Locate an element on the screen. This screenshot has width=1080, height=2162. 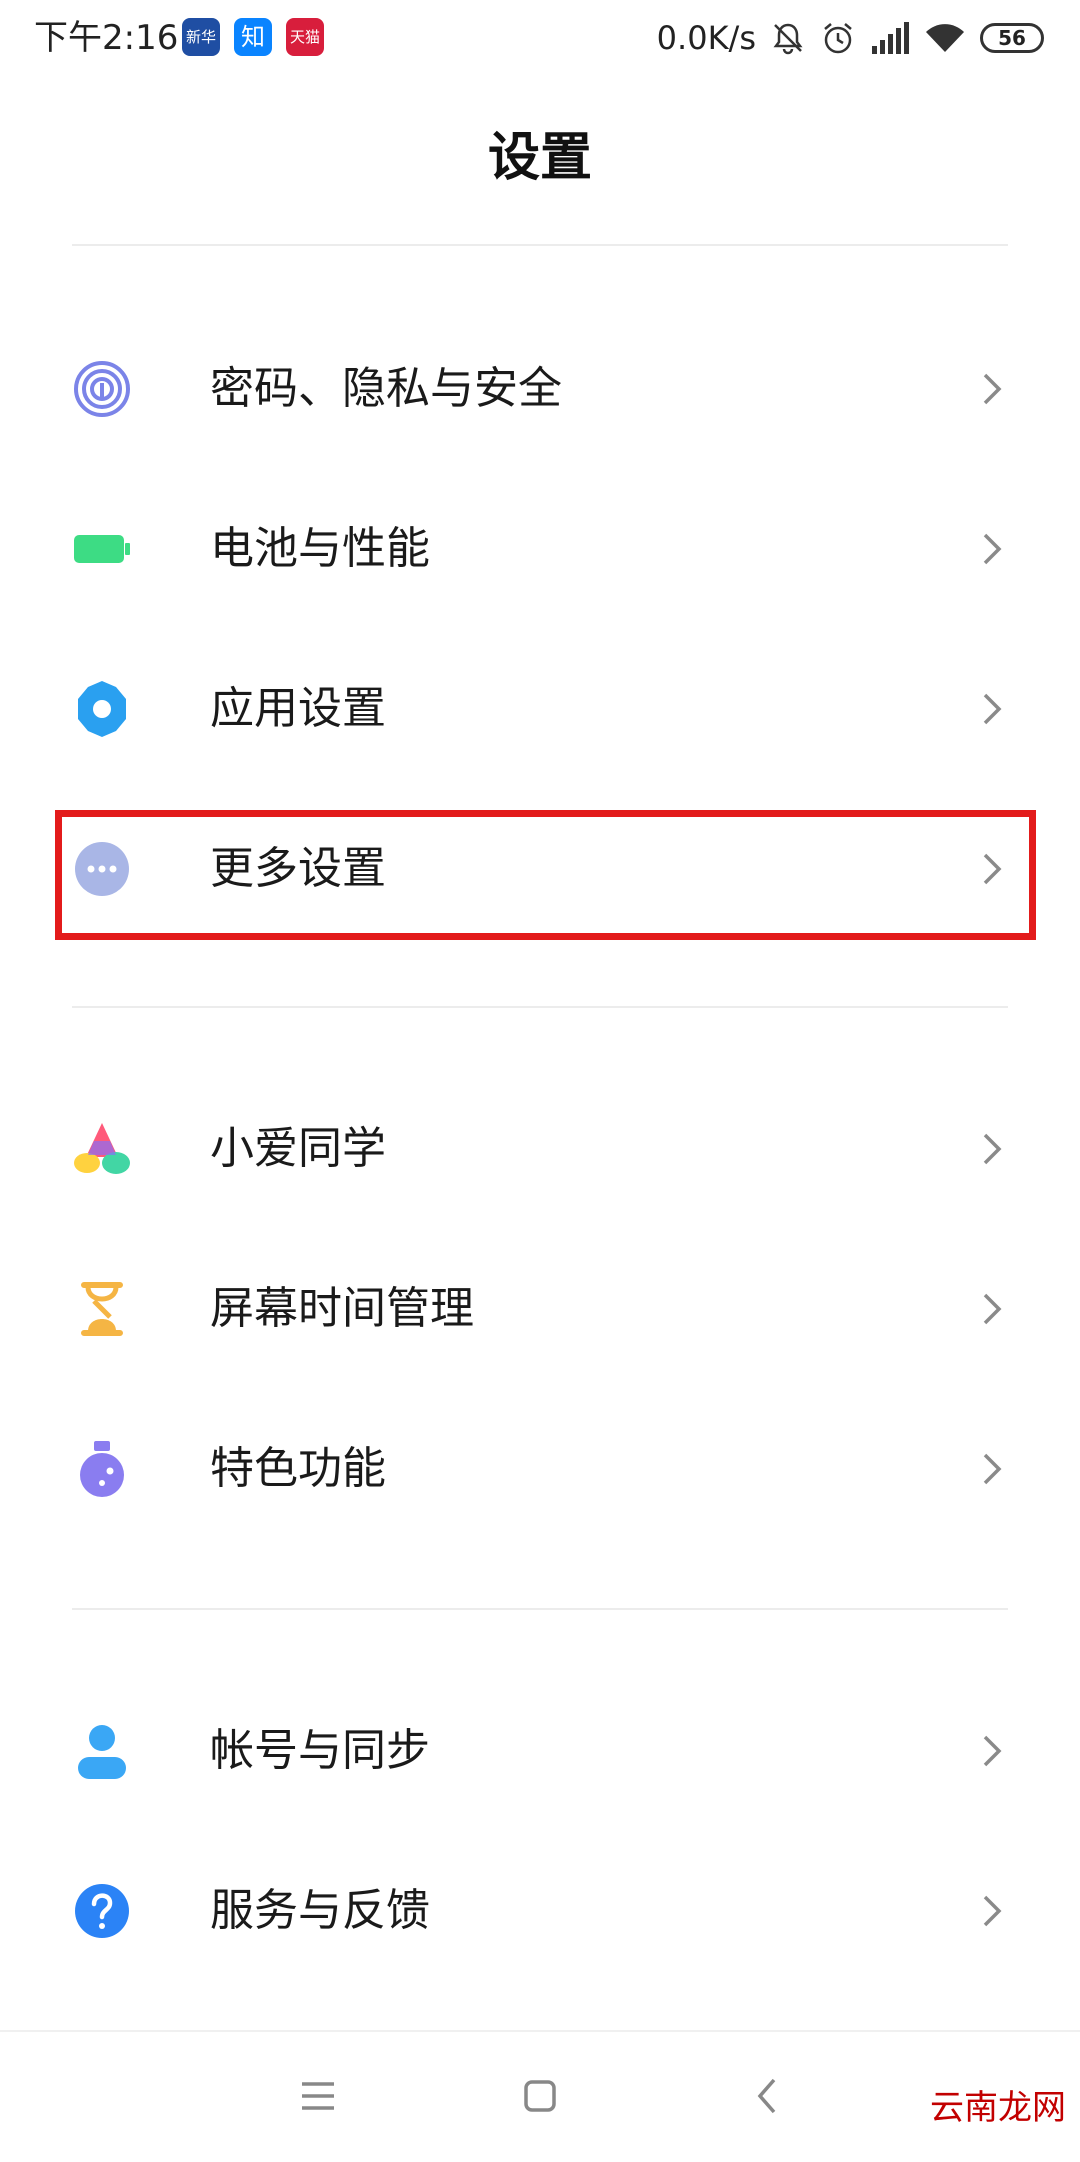
settings-item-features: 特色功能 is located at coordinates (540, 1469).